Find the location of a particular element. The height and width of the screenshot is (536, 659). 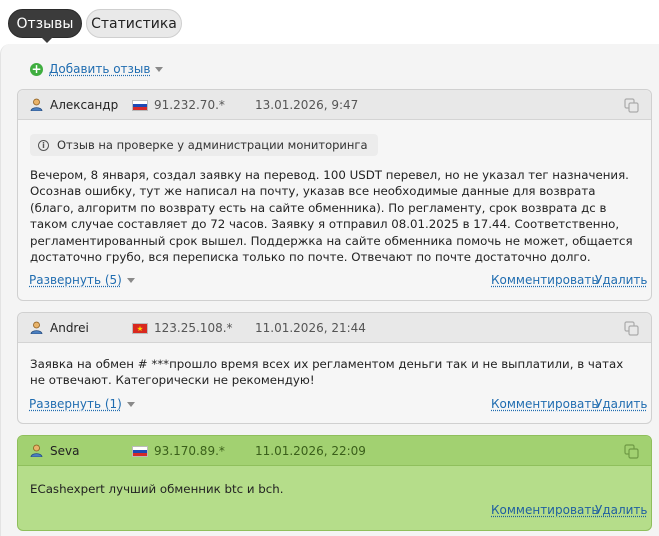

expand-comments-label: Развернуть (5) is located at coordinates (75, 280).